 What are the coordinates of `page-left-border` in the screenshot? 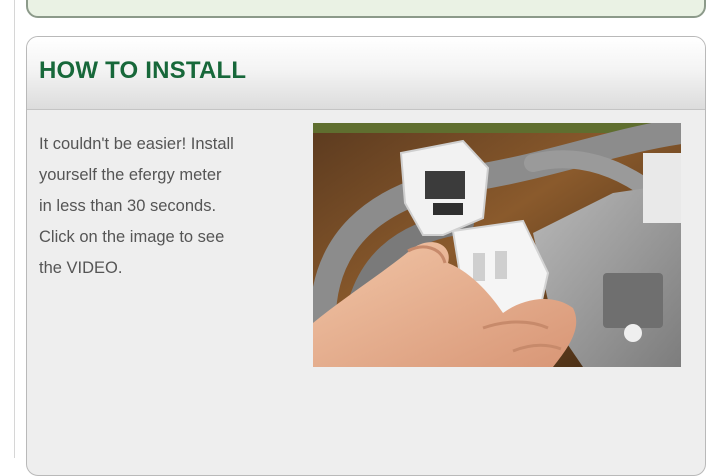 It's located at (7, 229).